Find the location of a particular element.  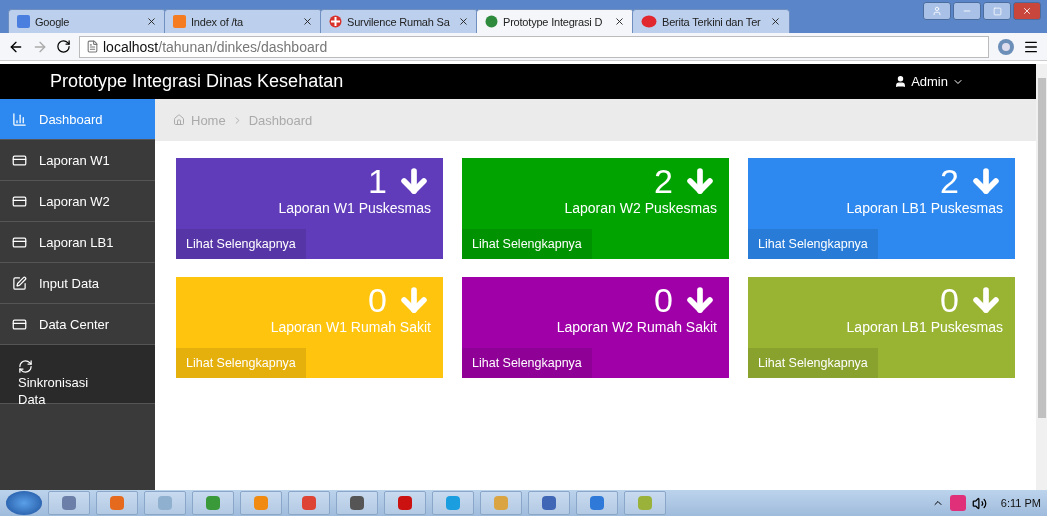

cross-circle-icon is located at coordinates (335, 21).